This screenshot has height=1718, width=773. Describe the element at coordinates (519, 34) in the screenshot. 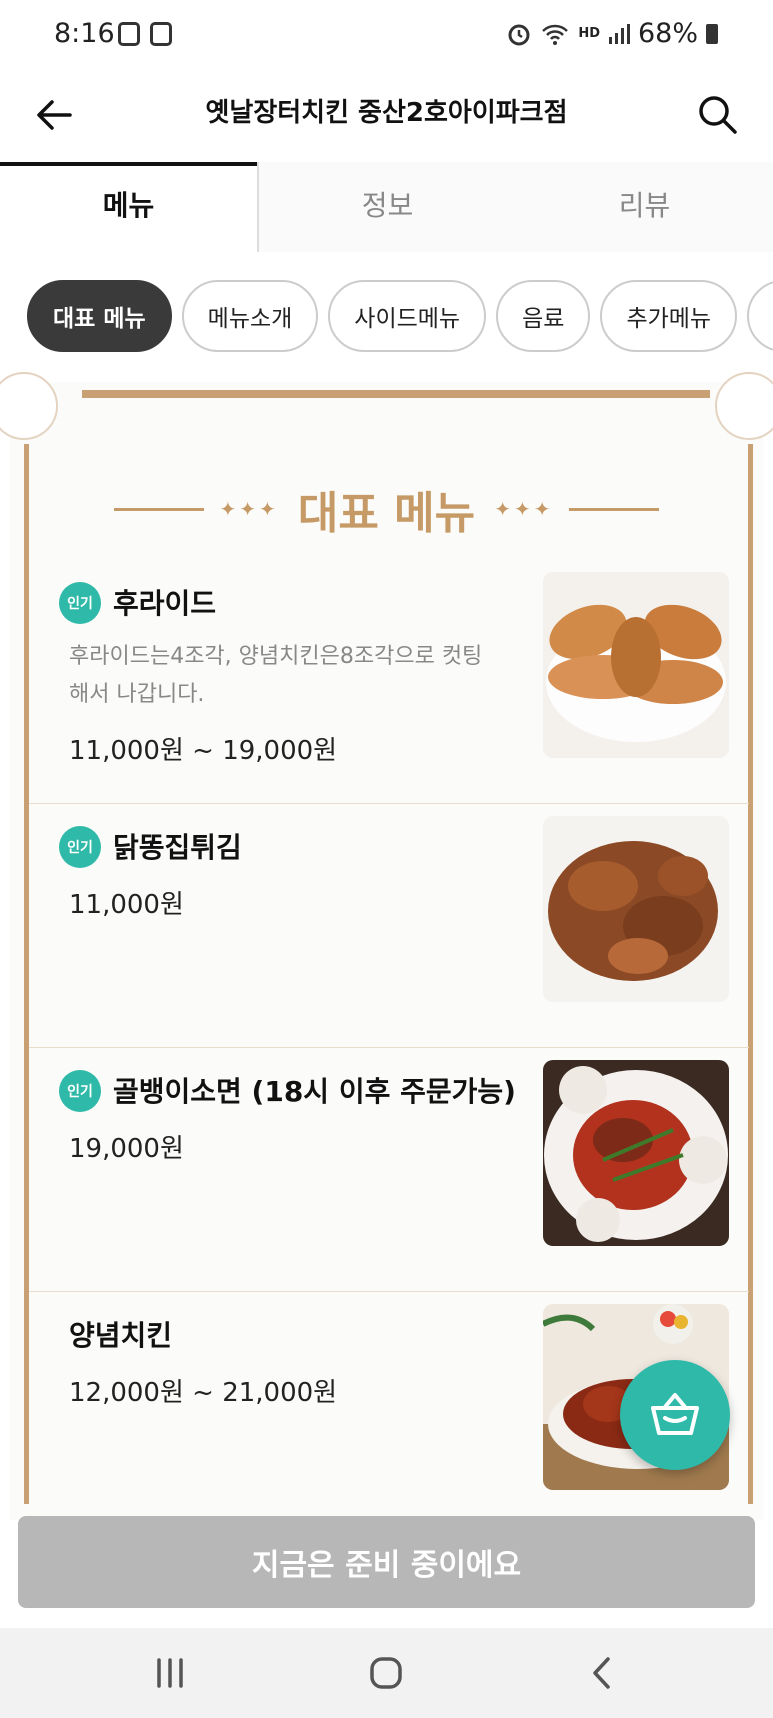

I see `alarm-icon` at that location.